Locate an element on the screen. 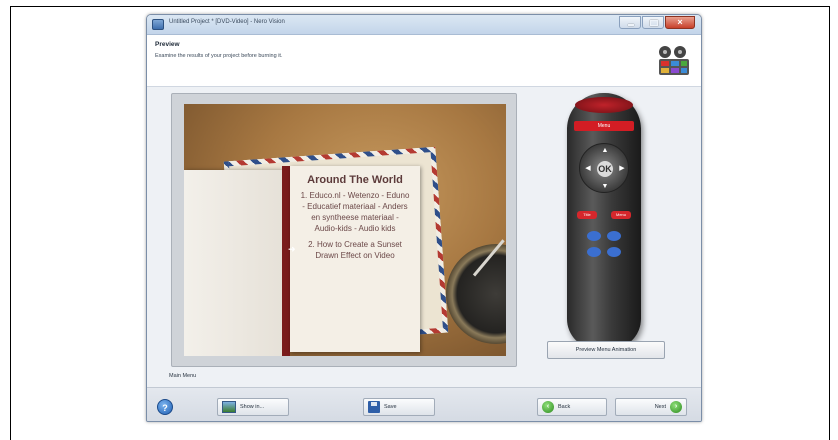  back-label: Back is located at coordinates (564, 407).